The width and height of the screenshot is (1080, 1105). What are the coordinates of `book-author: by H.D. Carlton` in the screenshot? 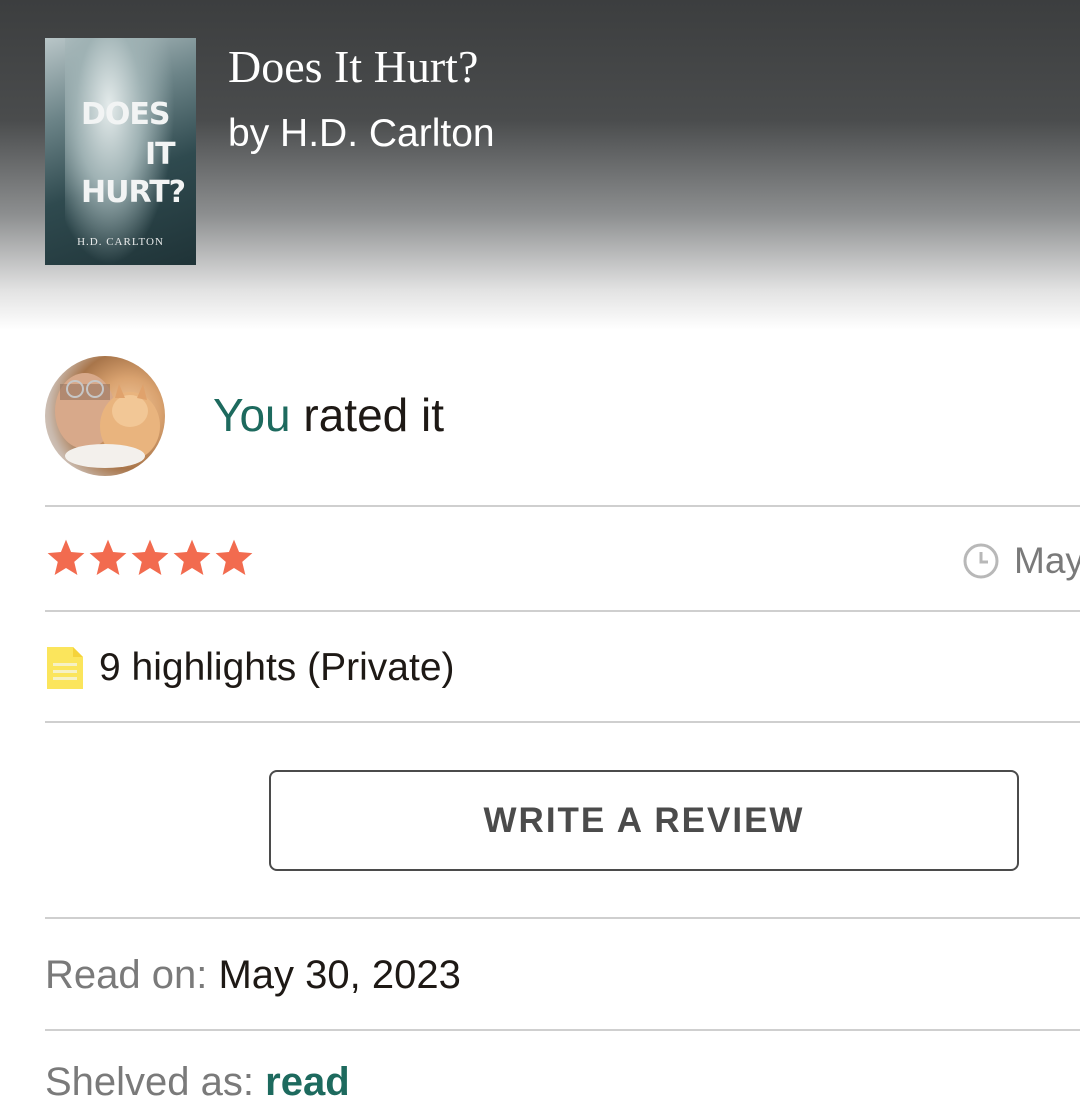 It's located at (361, 134).